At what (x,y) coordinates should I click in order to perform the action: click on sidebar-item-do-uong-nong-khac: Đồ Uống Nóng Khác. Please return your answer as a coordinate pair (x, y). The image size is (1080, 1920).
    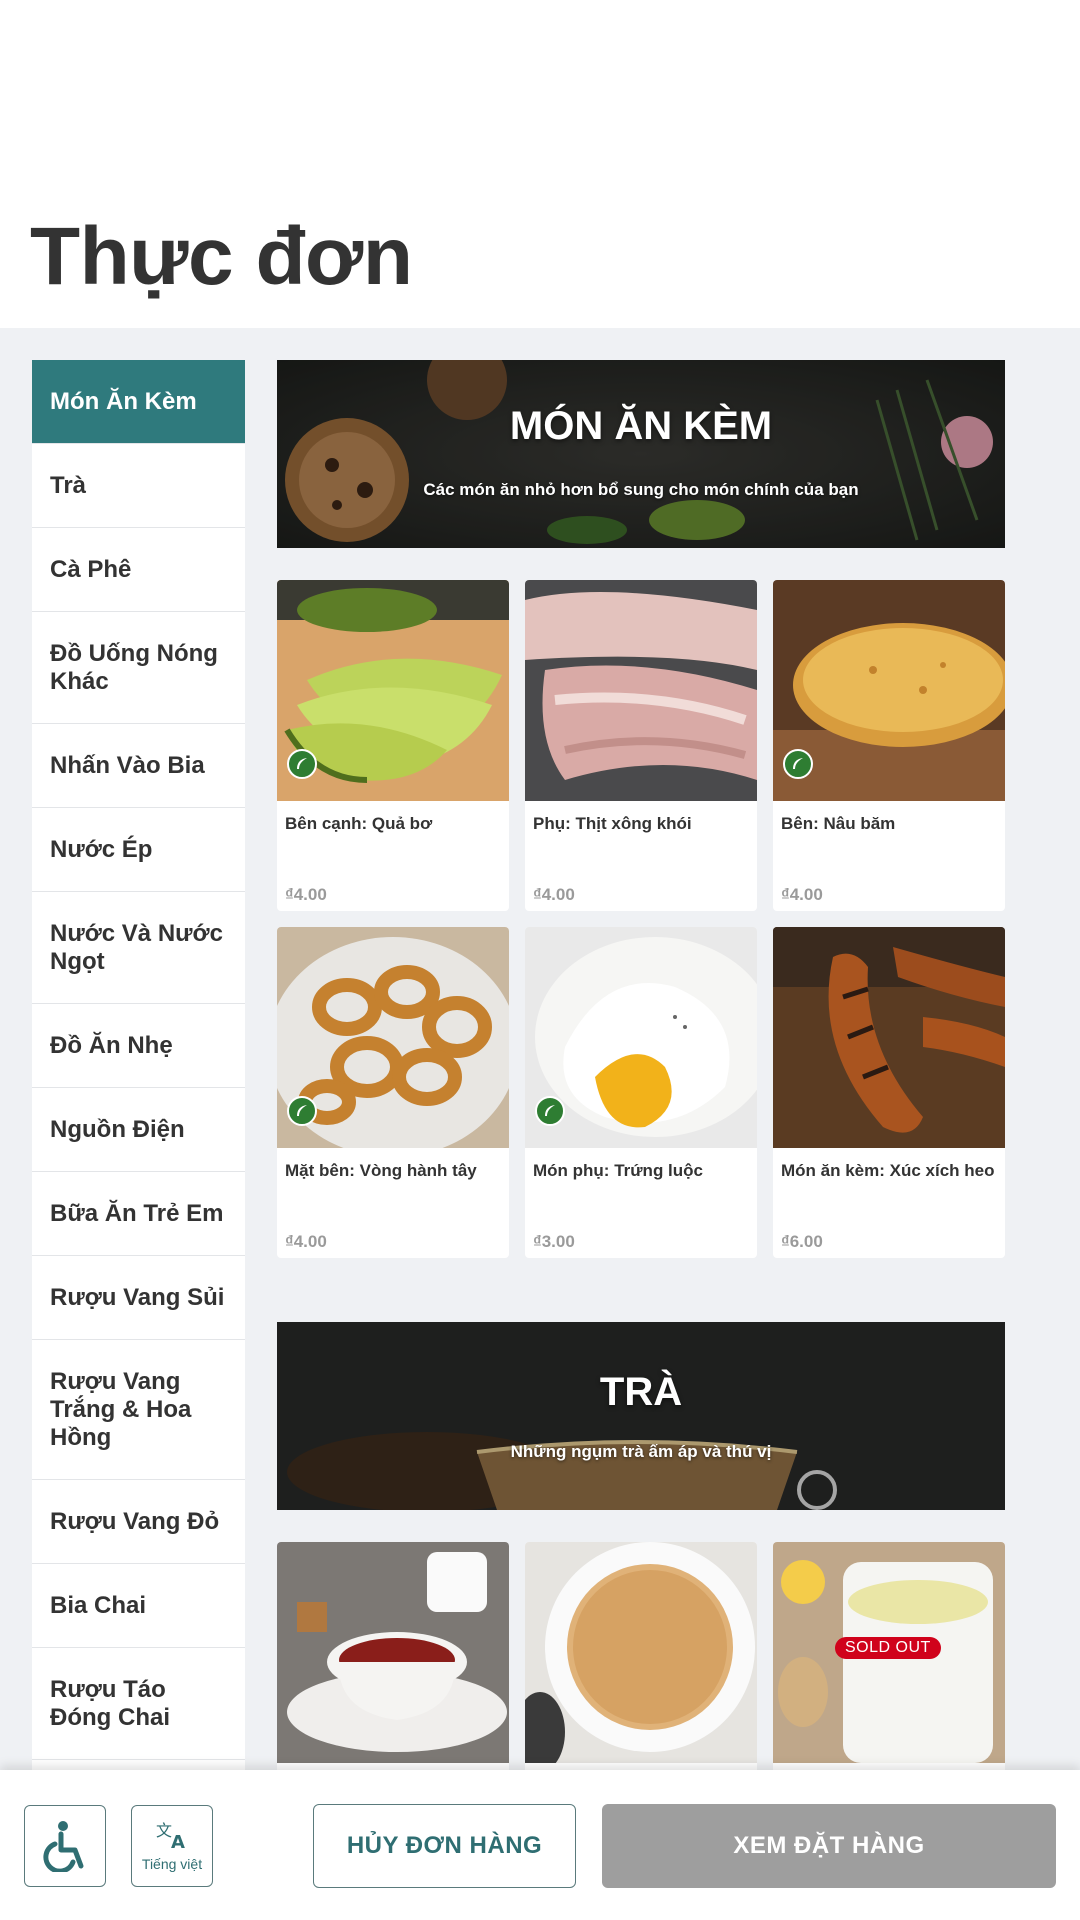
    Looking at the image, I should click on (138, 668).